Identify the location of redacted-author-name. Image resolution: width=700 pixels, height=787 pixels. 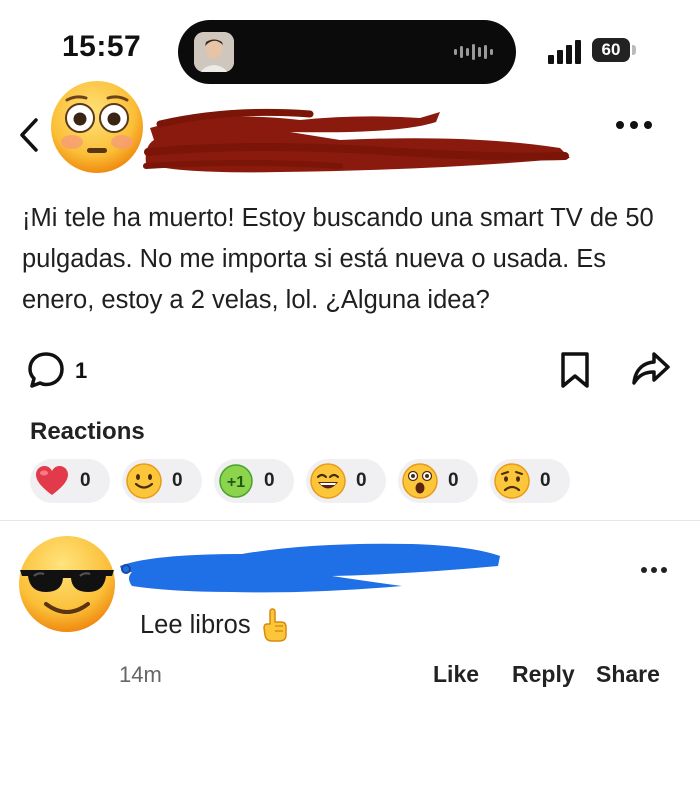
(360, 140).